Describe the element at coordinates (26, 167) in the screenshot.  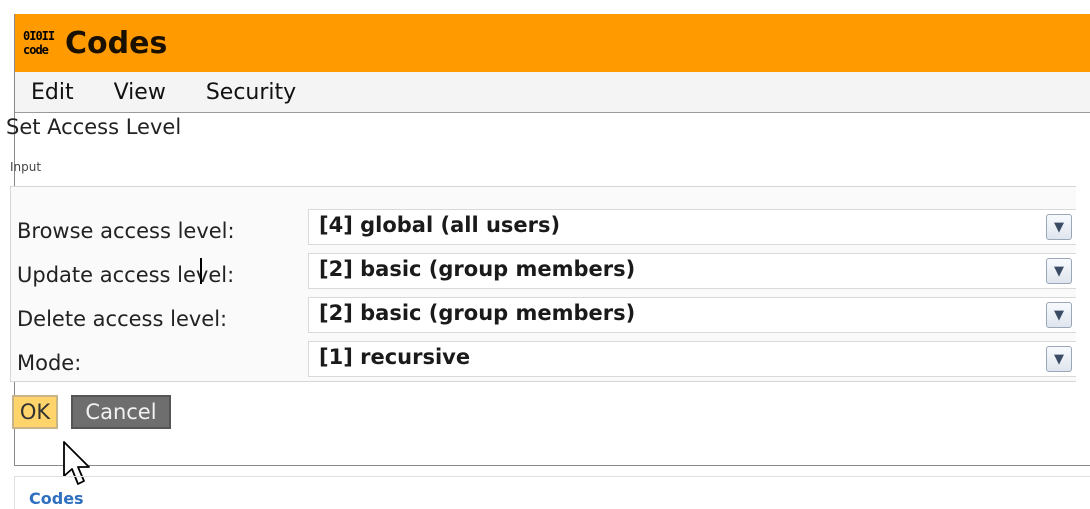
I see `section-label: Input` at that location.